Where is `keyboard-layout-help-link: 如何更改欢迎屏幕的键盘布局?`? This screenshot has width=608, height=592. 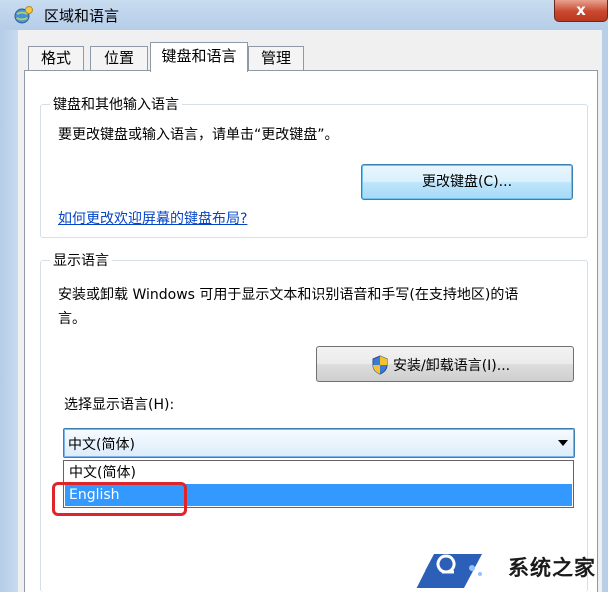
keyboard-layout-help-link: 如何更改欢迎屏幕的键盘布局? is located at coordinates (152, 218).